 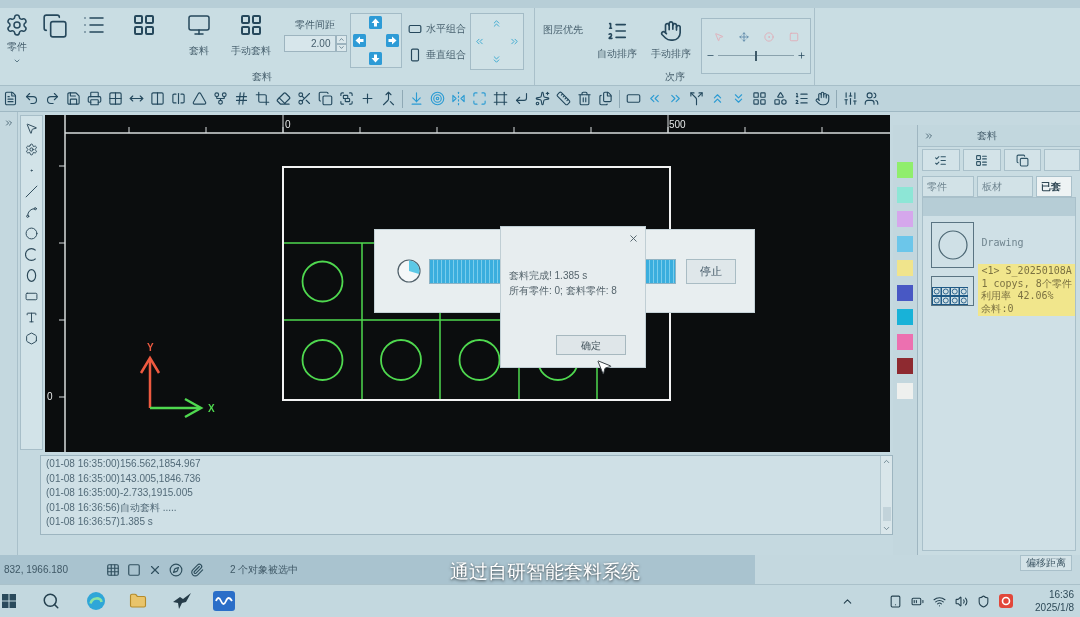 I want to click on panel-tab: 零件, so click(x=948, y=186).